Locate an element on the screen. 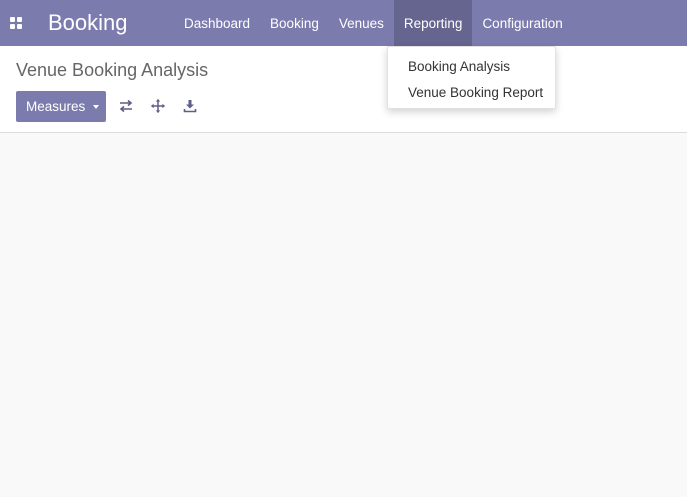 Image resolution: width=687 pixels, height=497 pixels. apps-grid-icon is located at coordinates (16, 23).